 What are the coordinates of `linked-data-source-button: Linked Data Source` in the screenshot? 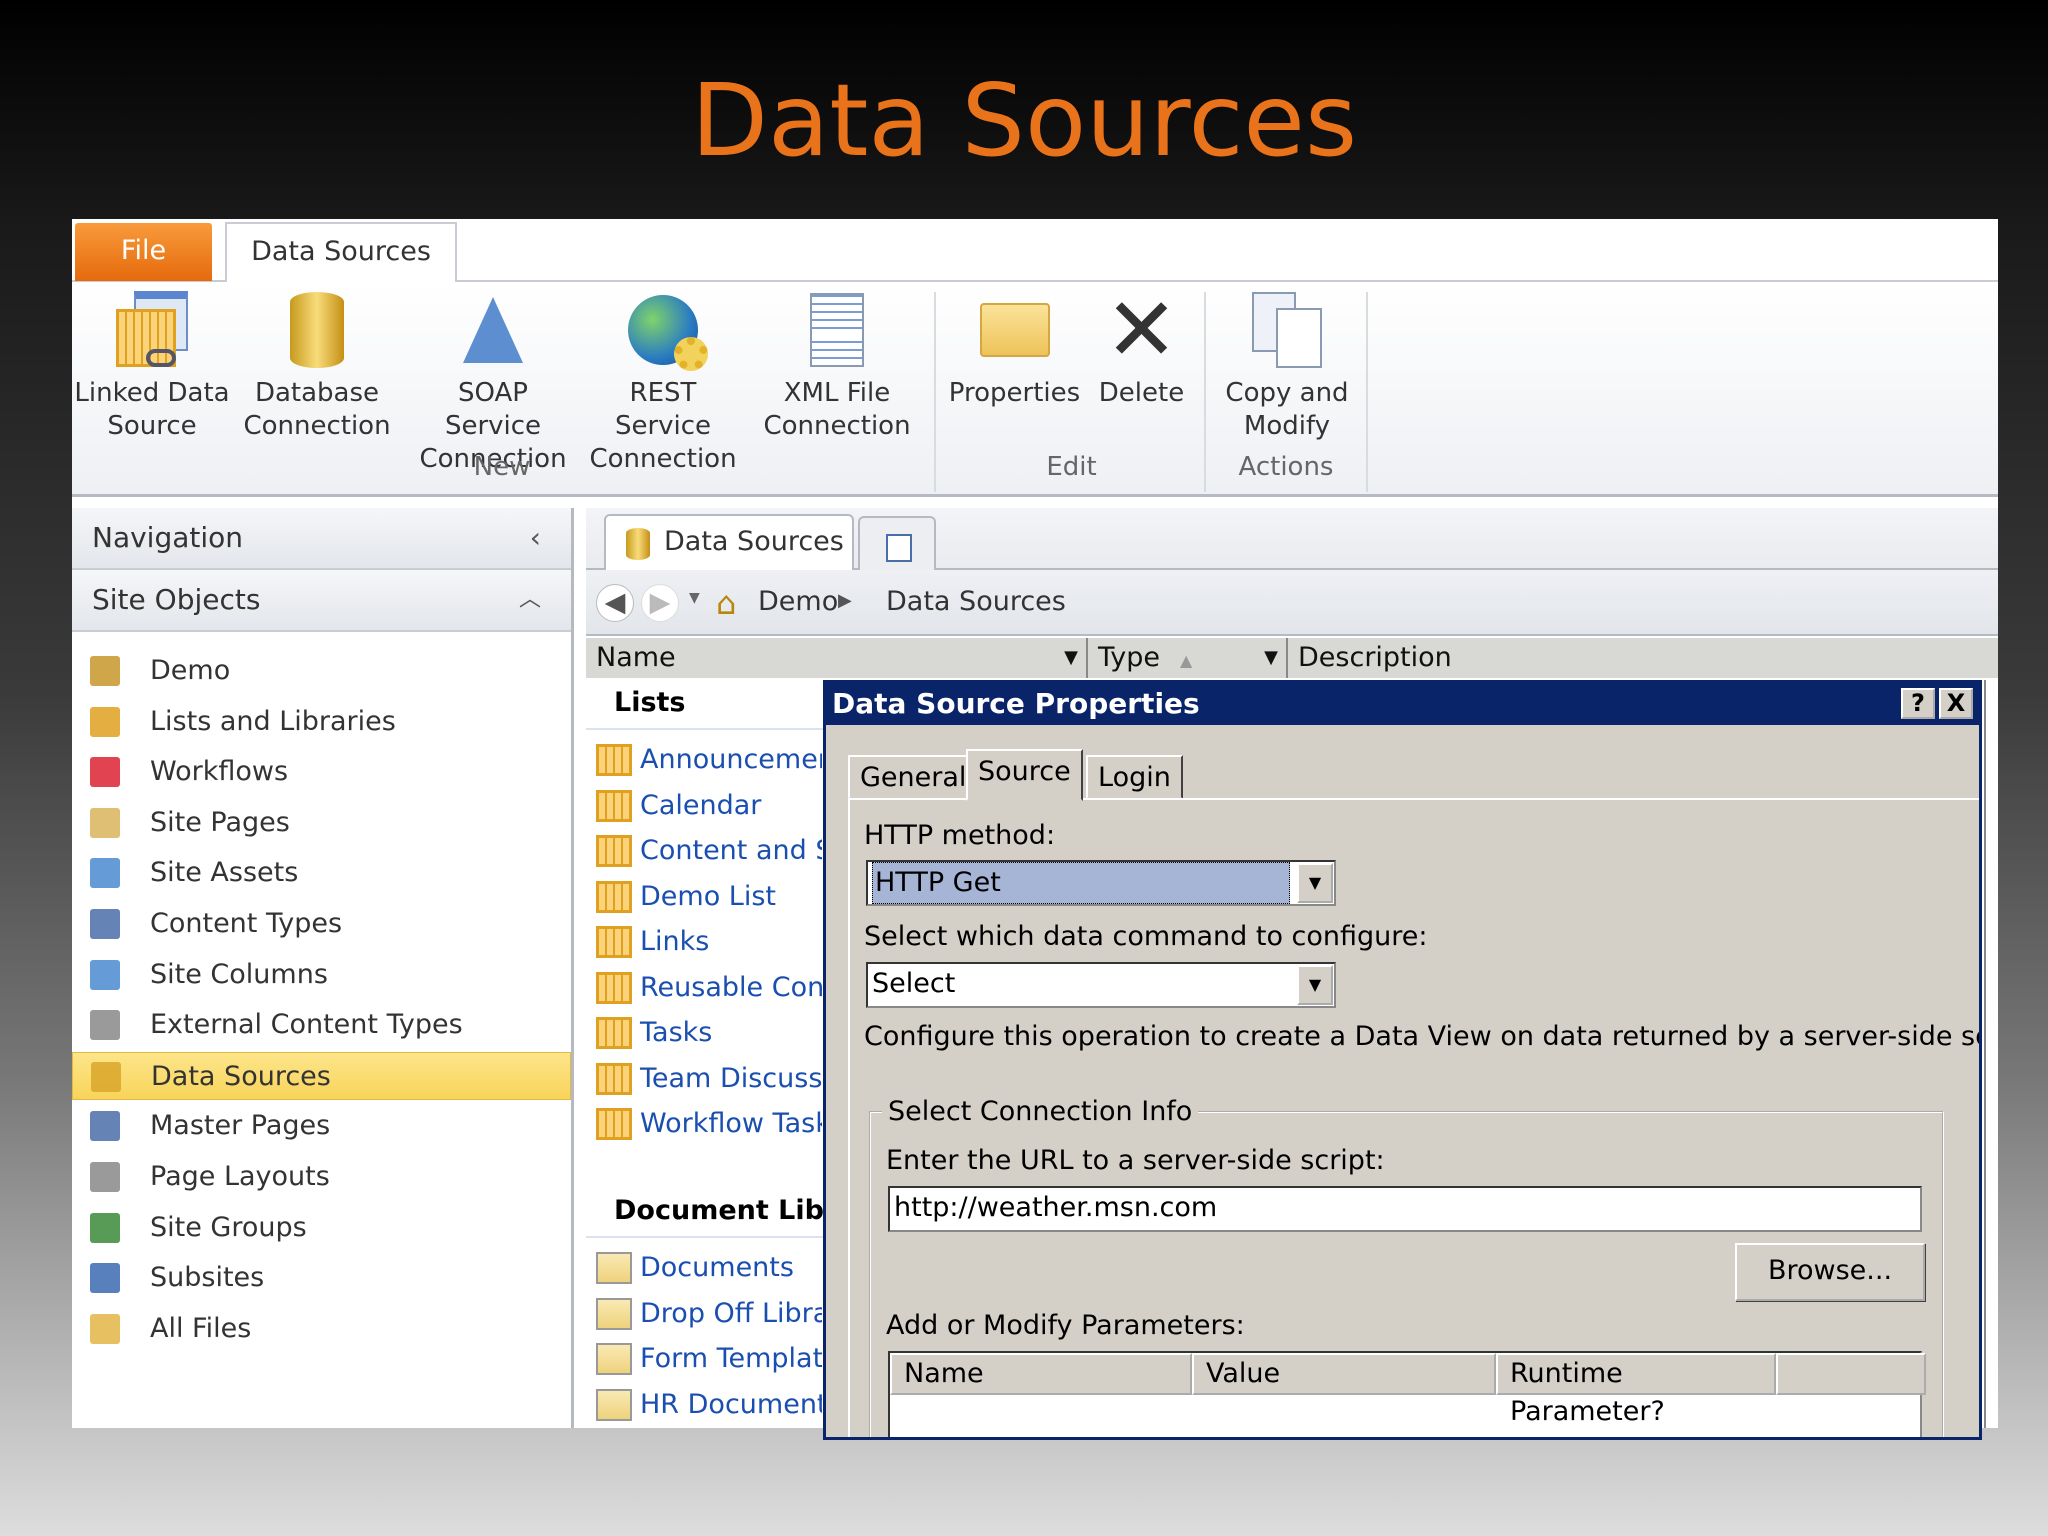 It's located at (152, 364).